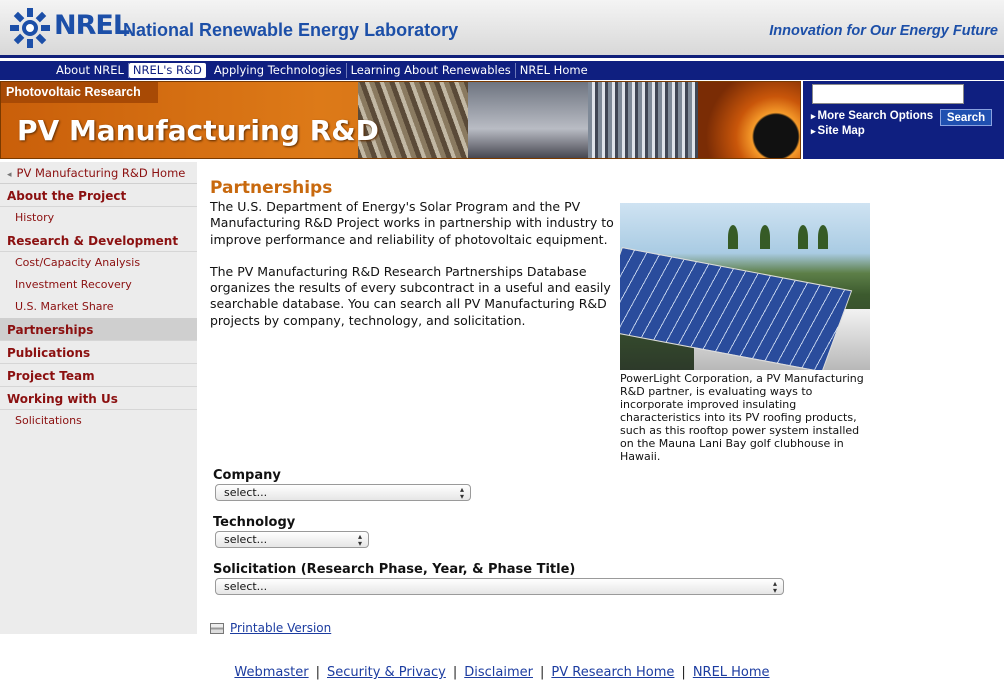 The height and width of the screenshot is (692, 1004). I want to click on solicitation-select: select... ▴ ▾, so click(499, 586).